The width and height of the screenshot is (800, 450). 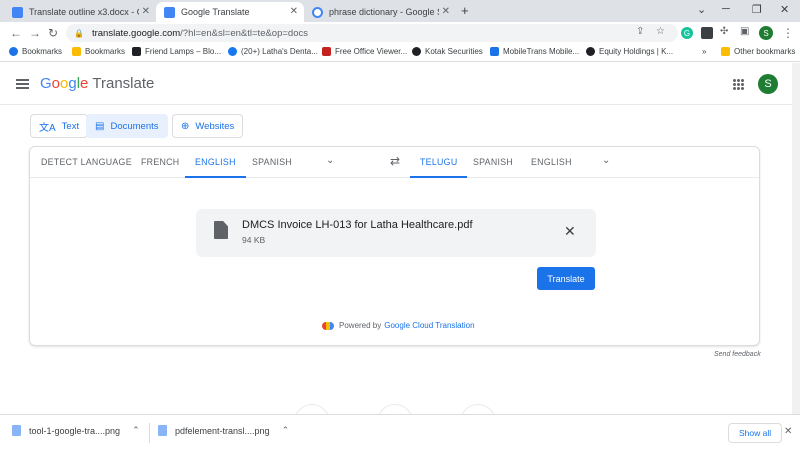 What do you see at coordinates (724, 31) in the screenshot?
I see `puzzle-icon: ✣` at bounding box center [724, 31].